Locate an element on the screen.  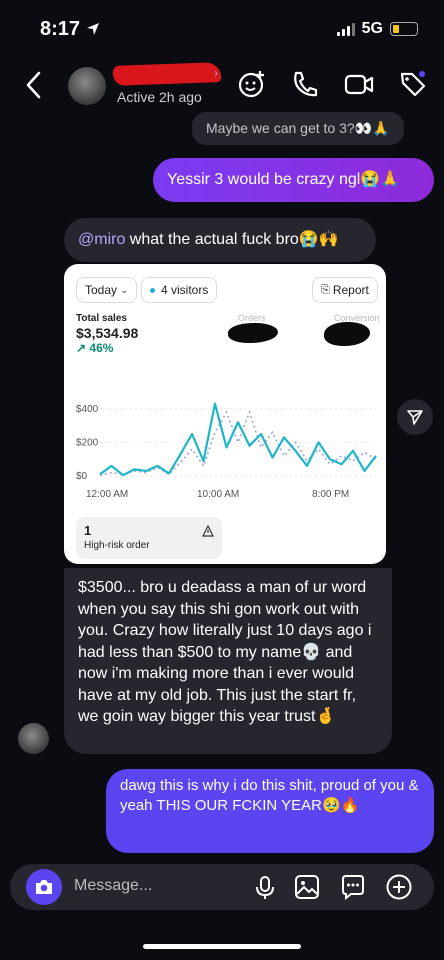
location-arrow-icon is located at coordinates (92, 29).